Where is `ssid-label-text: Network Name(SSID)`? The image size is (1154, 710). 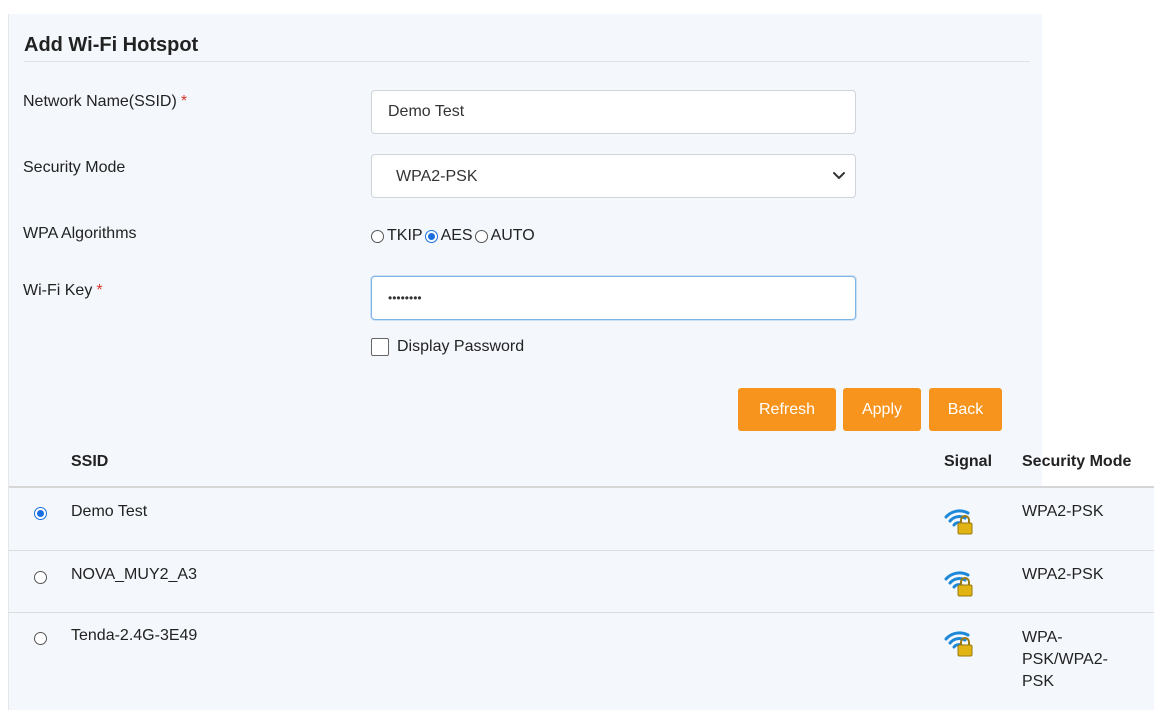 ssid-label-text: Network Name(SSID) is located at coordinates (100, 101).